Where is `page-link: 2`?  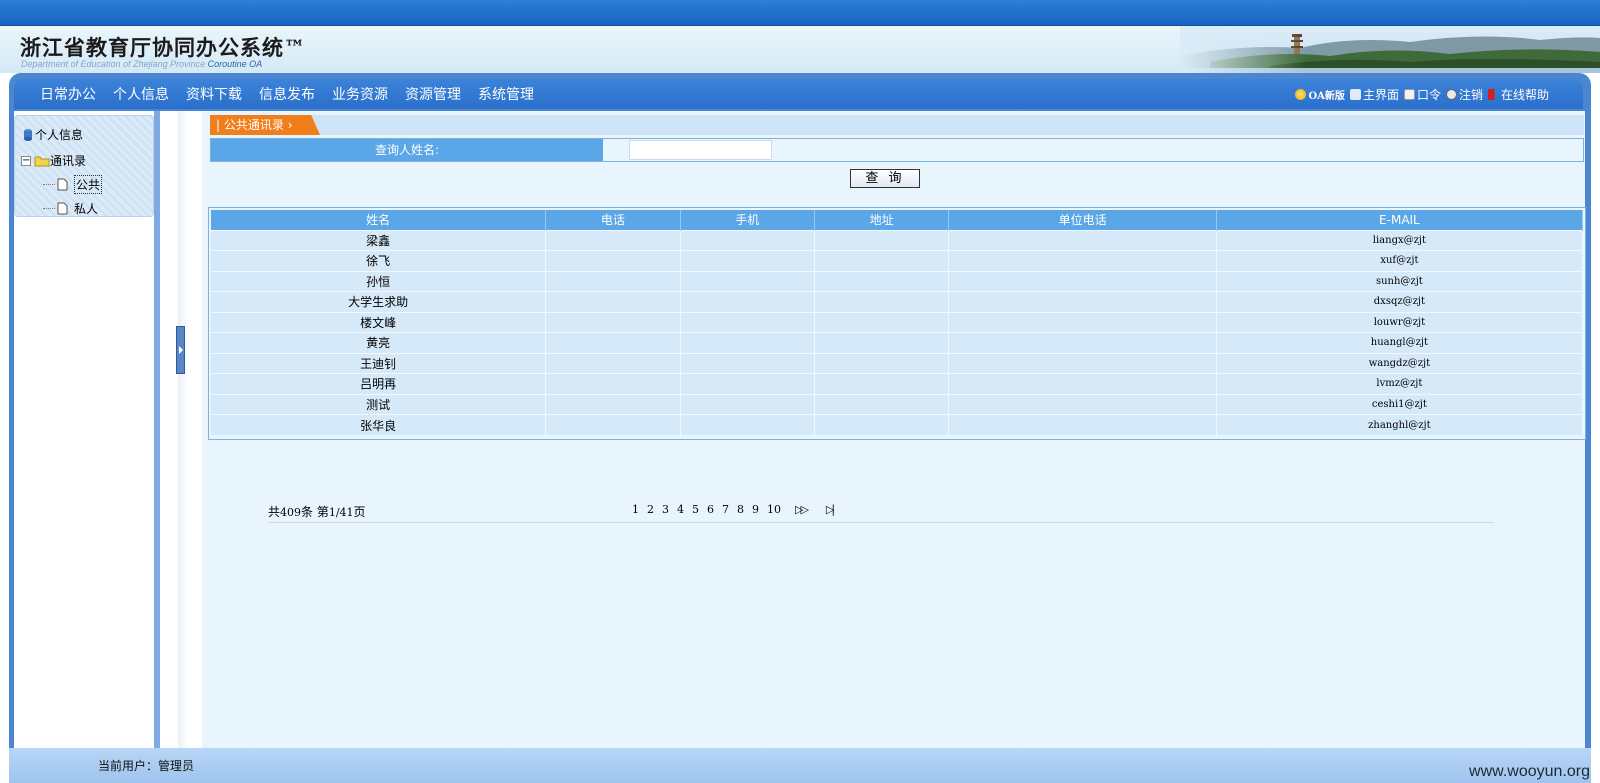
page-link: 2 is located at coordinates (650, 509).